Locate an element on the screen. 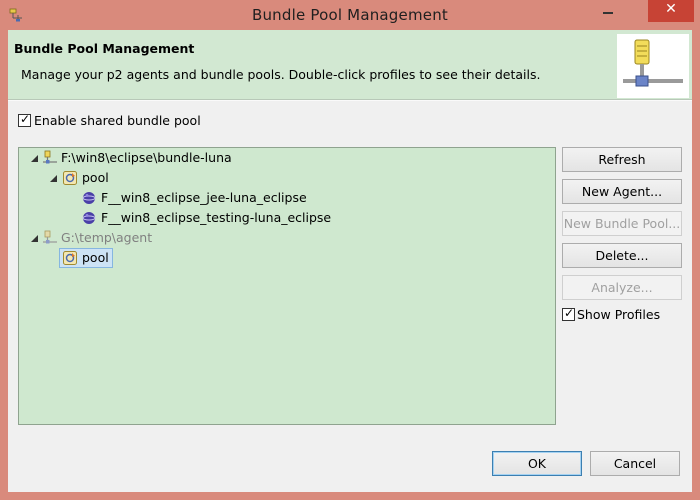  tree-node-agent: G:\temp\agent is located at coordinates (287, 238).